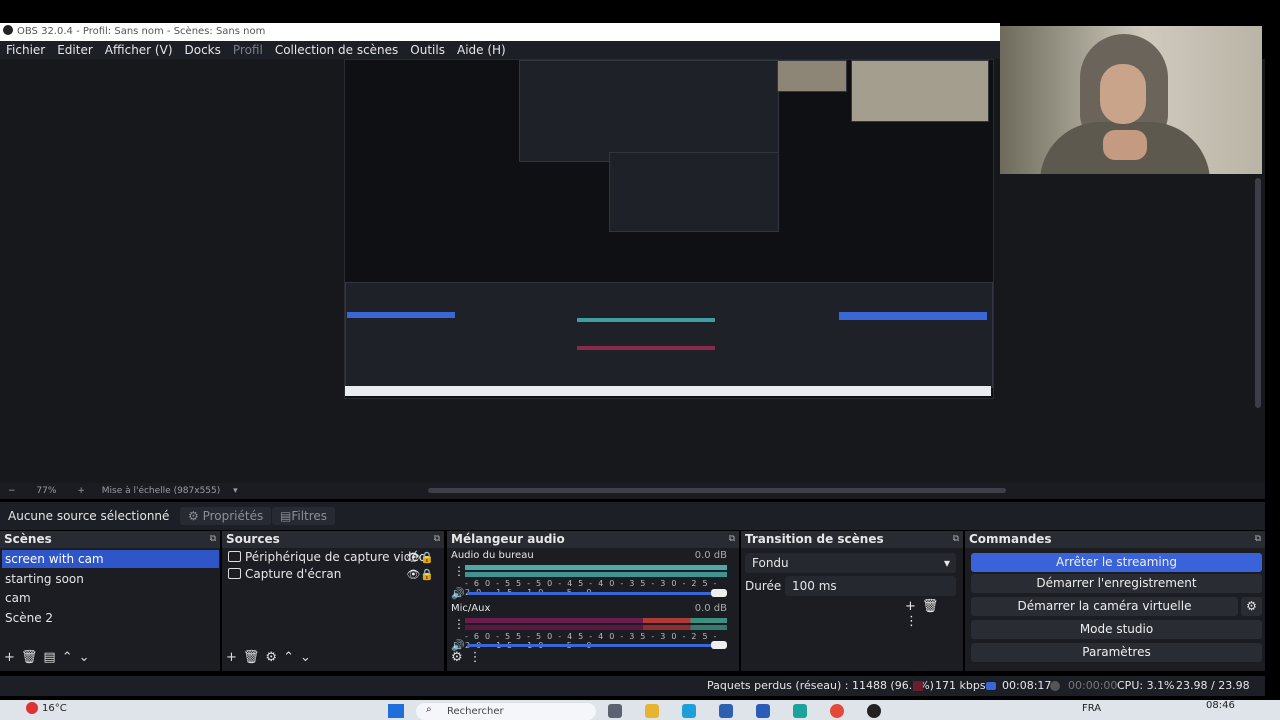 This screenshot has height=720, width=1280. Describe the element at coordinates (960, 685) in the screenshot. I see `bitrate: 171 kbps` at that location.